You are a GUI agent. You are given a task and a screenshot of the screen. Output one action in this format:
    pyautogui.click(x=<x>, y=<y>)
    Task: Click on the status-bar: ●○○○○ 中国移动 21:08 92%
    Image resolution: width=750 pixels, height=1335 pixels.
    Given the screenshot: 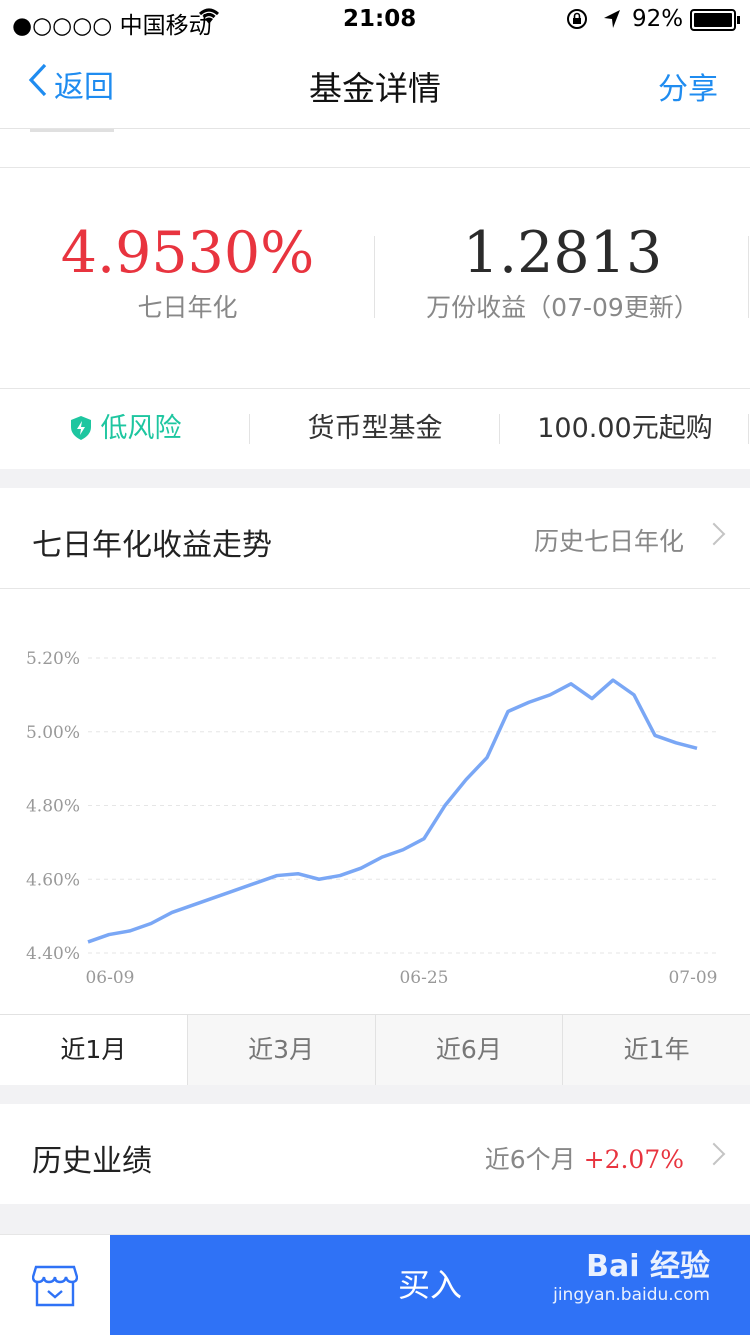 What is the action you would take?
    pyautogui.click(x=375, y=20)
    